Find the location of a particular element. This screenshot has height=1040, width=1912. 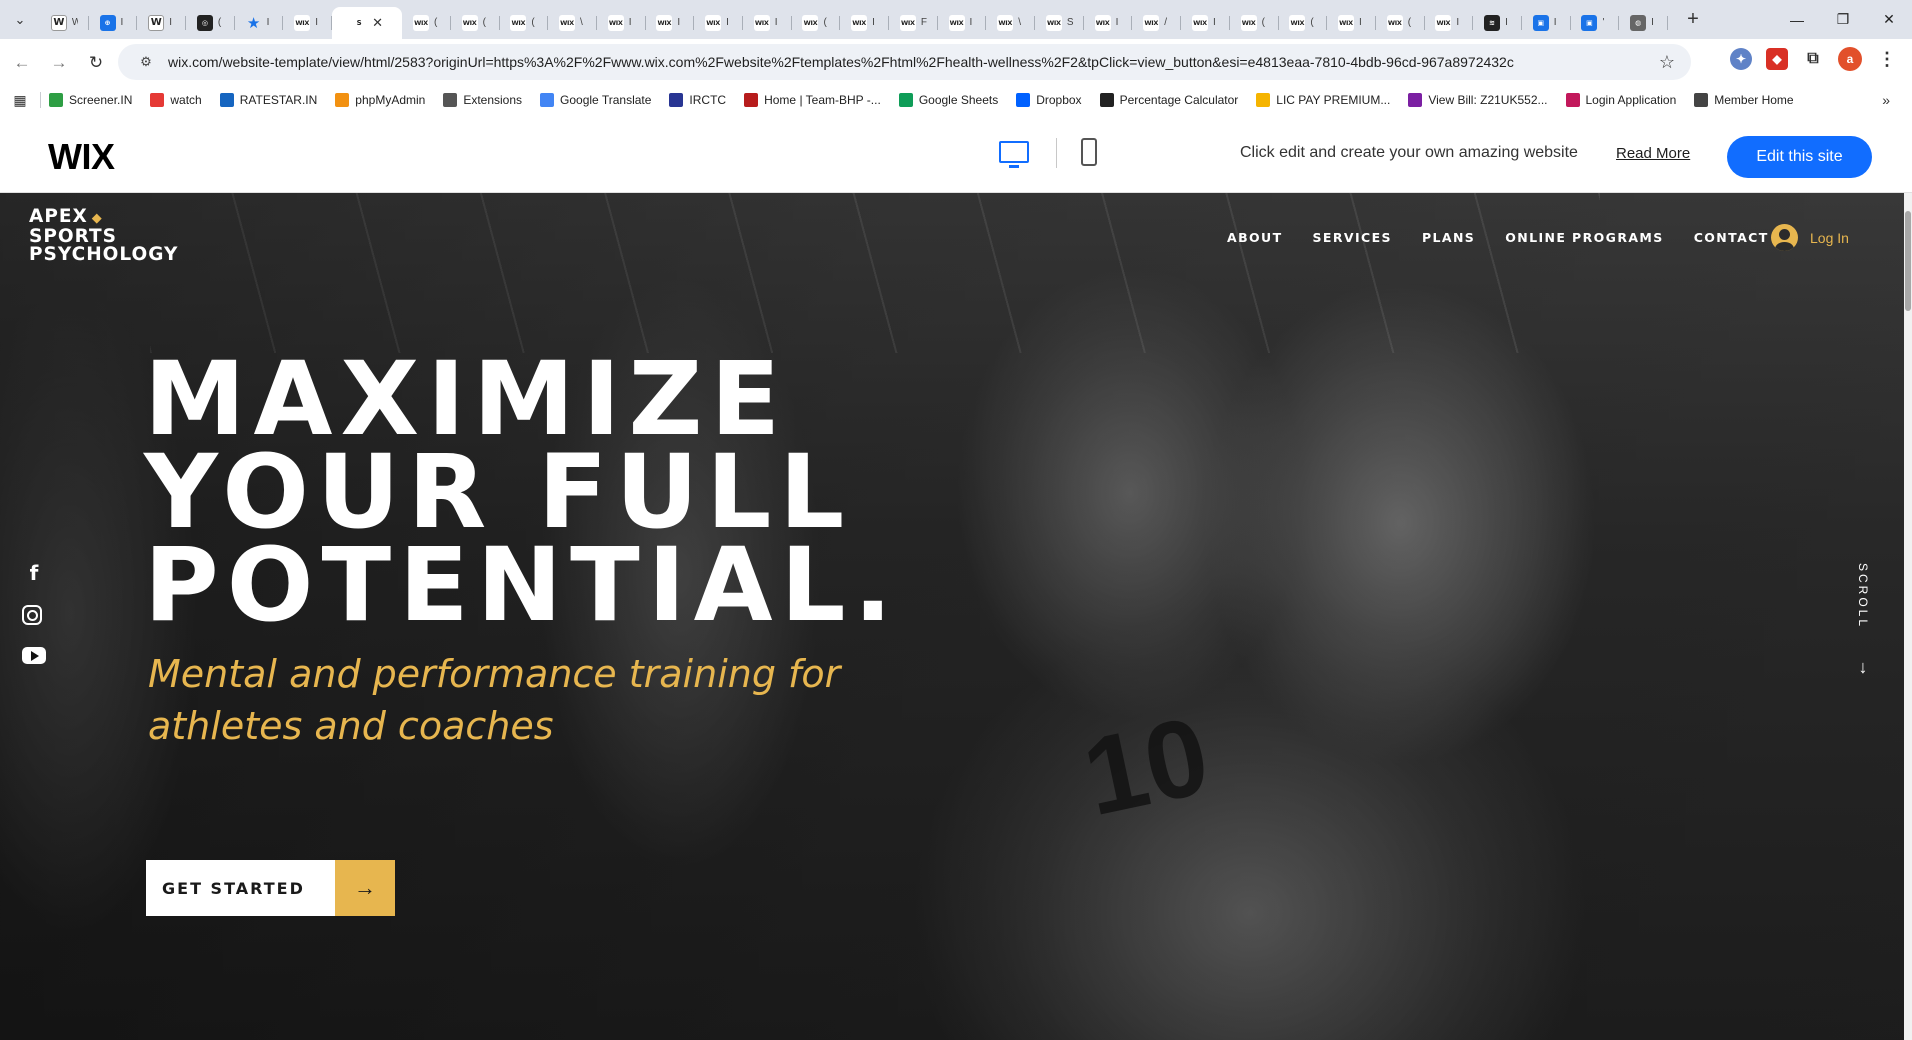

extension-icon: ✦ is located at coordinates (1741, 59).